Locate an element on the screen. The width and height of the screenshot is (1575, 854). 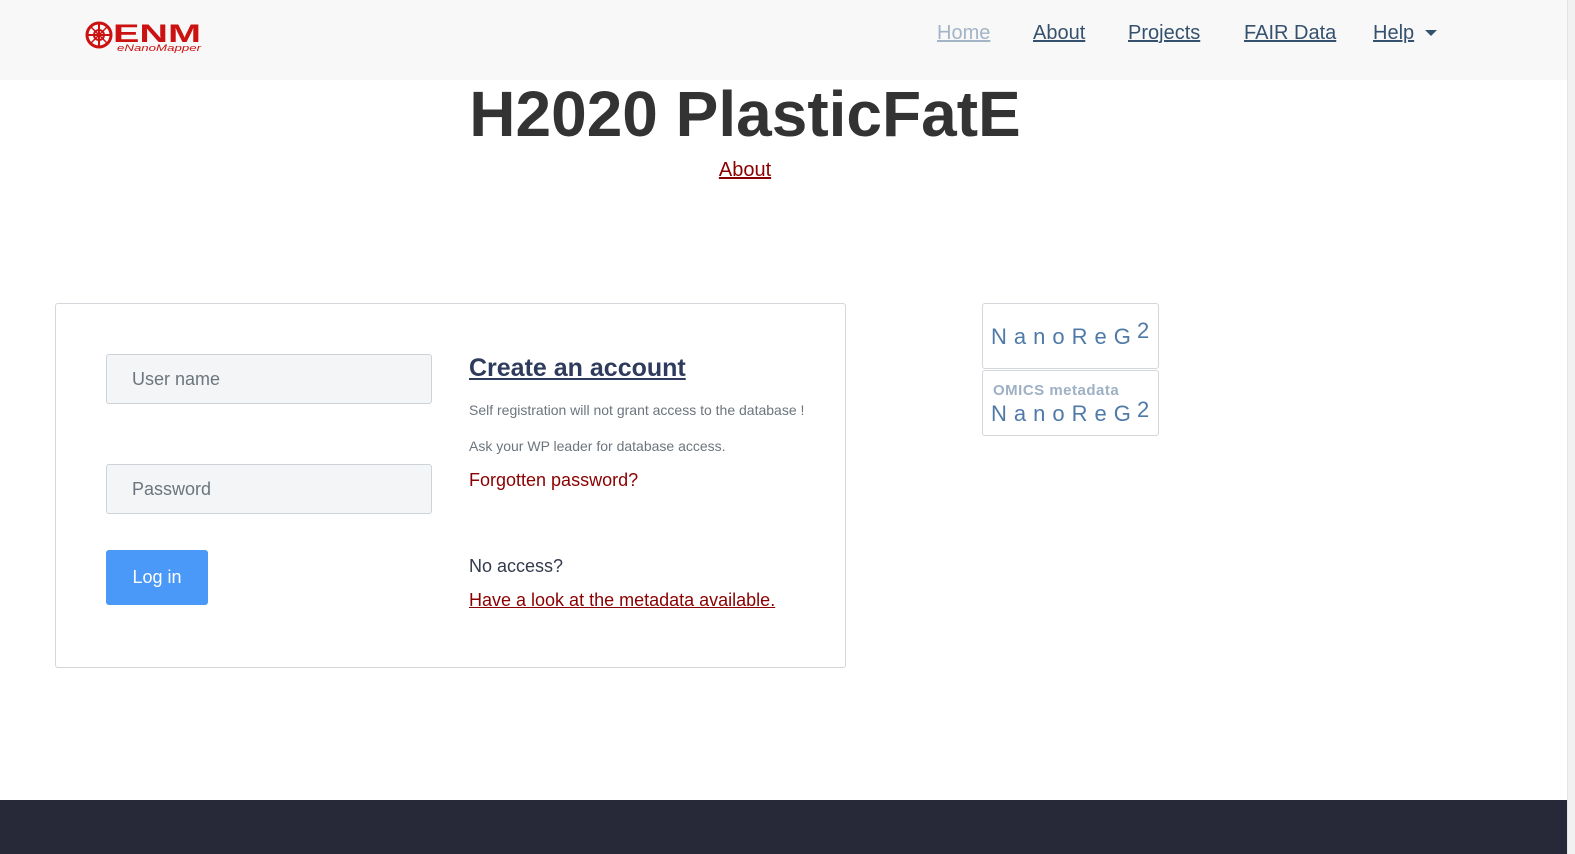
nav-about-link: About is located at coordinates (1059, 33).